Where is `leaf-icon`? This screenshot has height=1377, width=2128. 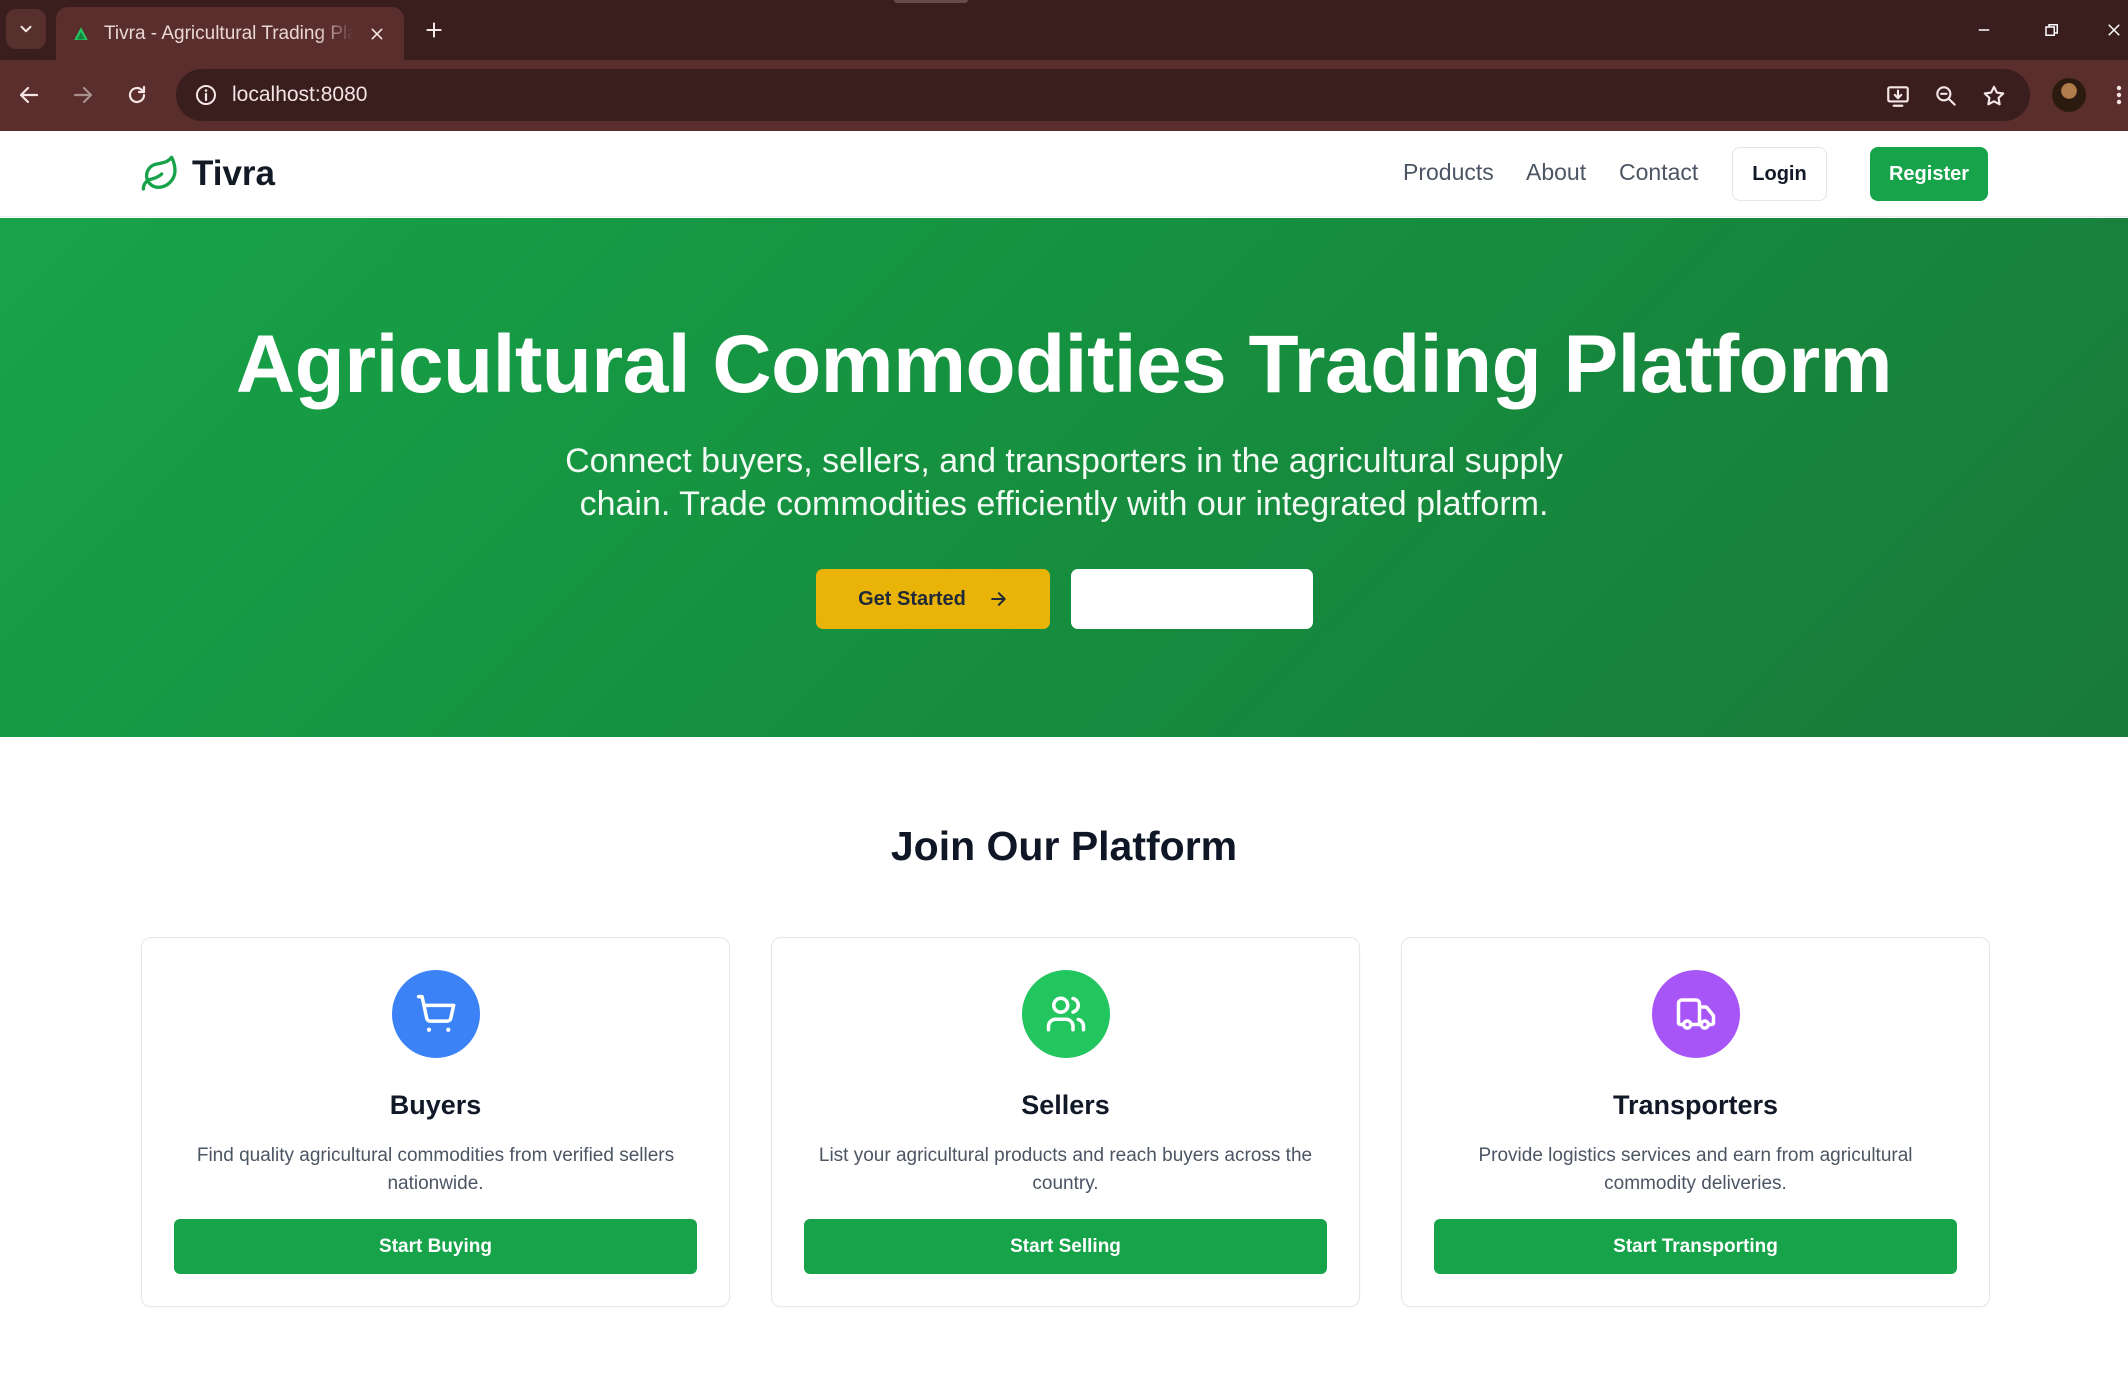
leaf-icon is located at coordinates (159, 173).